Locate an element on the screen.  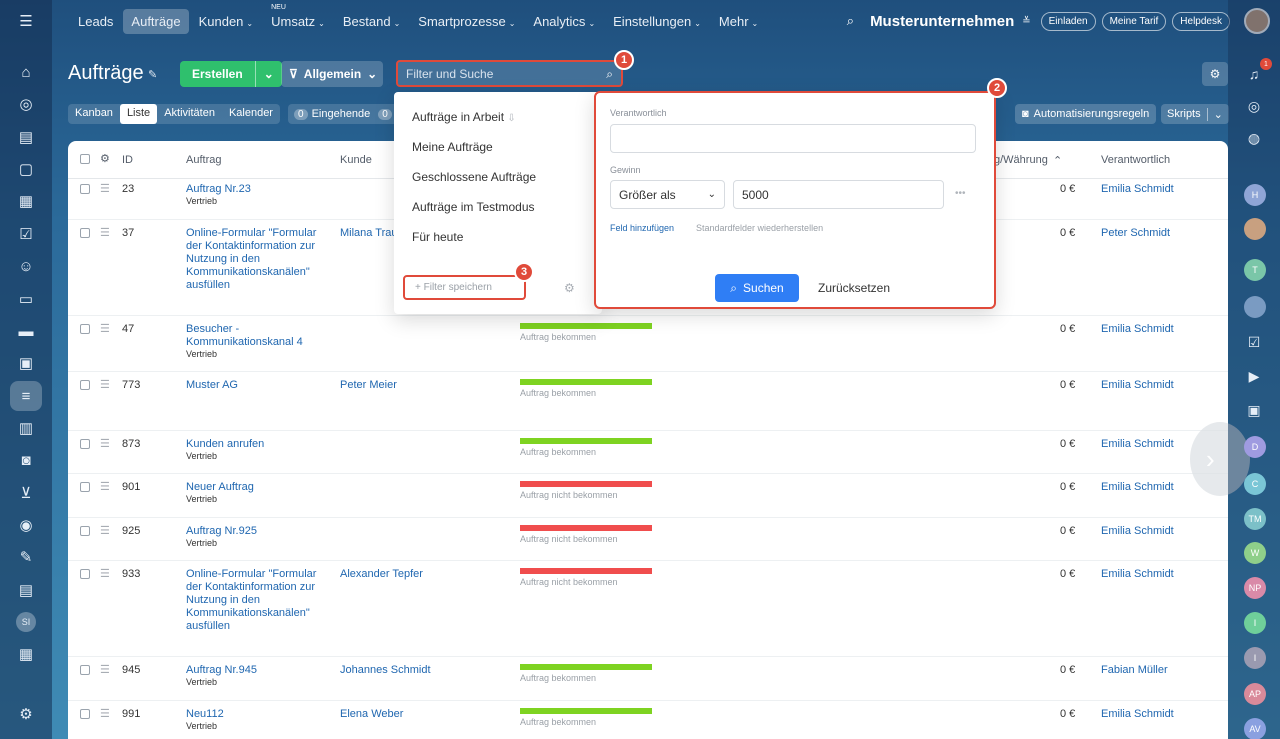
deal-client: Johannes Schmidt is located at coordinates (385, 670).